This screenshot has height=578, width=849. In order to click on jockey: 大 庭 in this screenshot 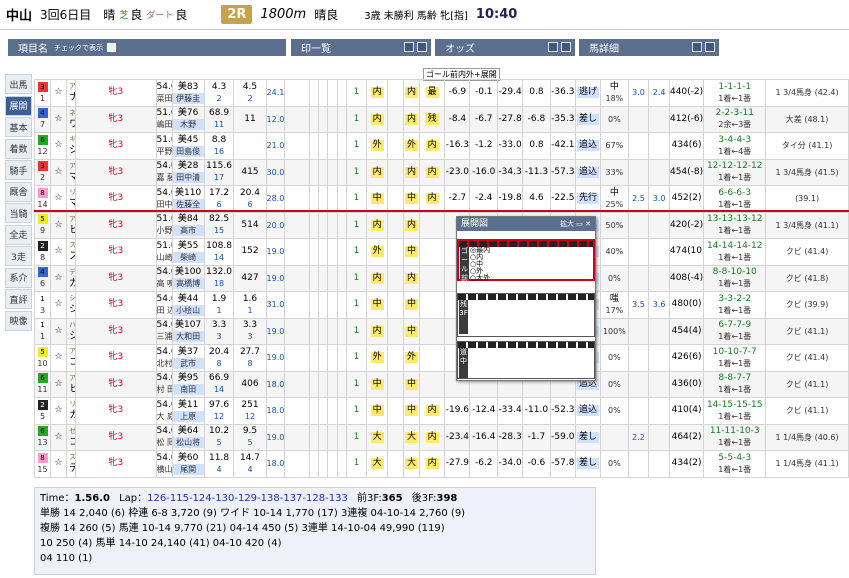, I will do `click(164, 416)`.